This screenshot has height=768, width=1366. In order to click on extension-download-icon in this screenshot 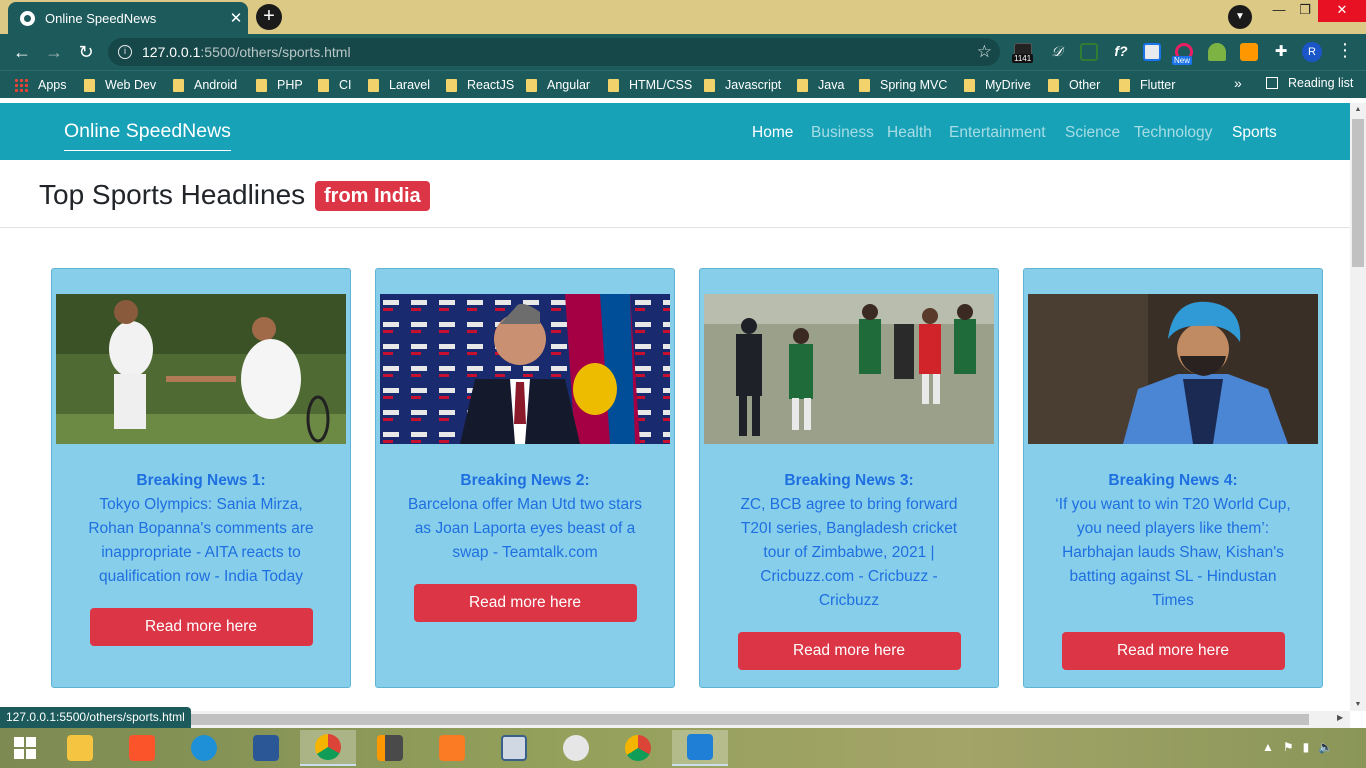, I will do `click(1152, 52)`.